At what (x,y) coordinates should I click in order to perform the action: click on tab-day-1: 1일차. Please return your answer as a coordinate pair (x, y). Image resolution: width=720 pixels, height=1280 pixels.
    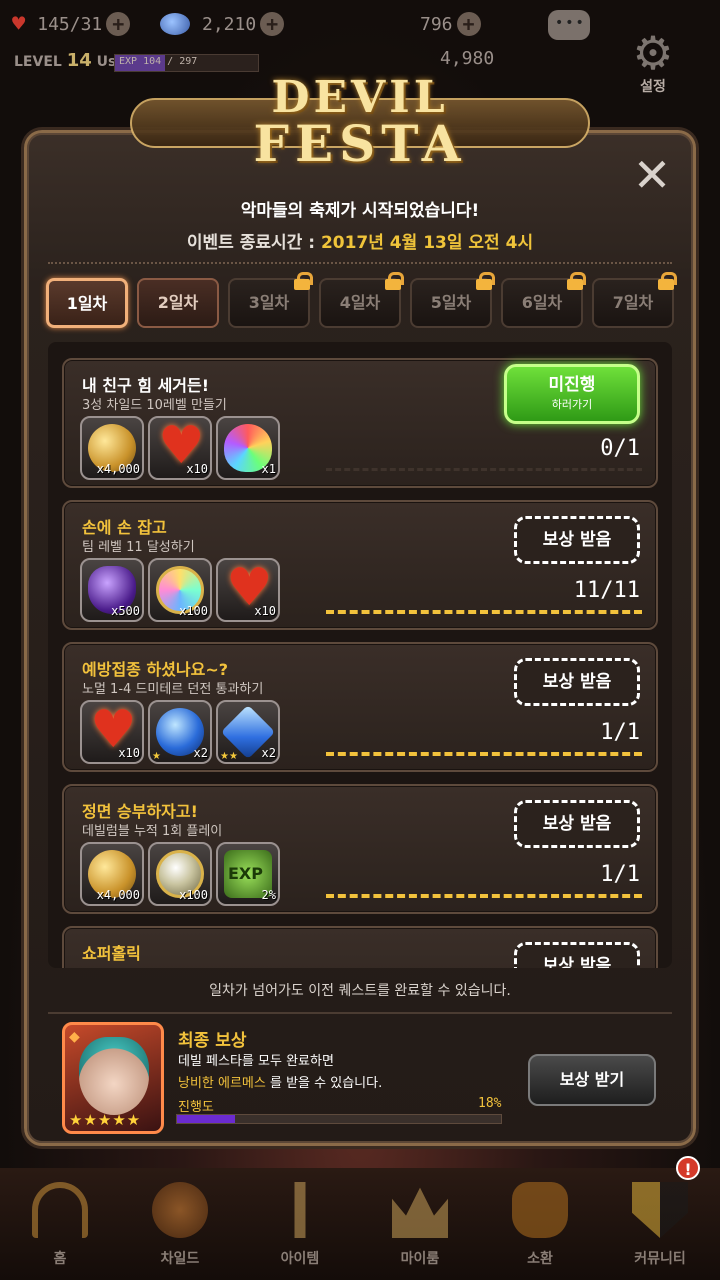
    Looking at the image, I should click on (87, 303).